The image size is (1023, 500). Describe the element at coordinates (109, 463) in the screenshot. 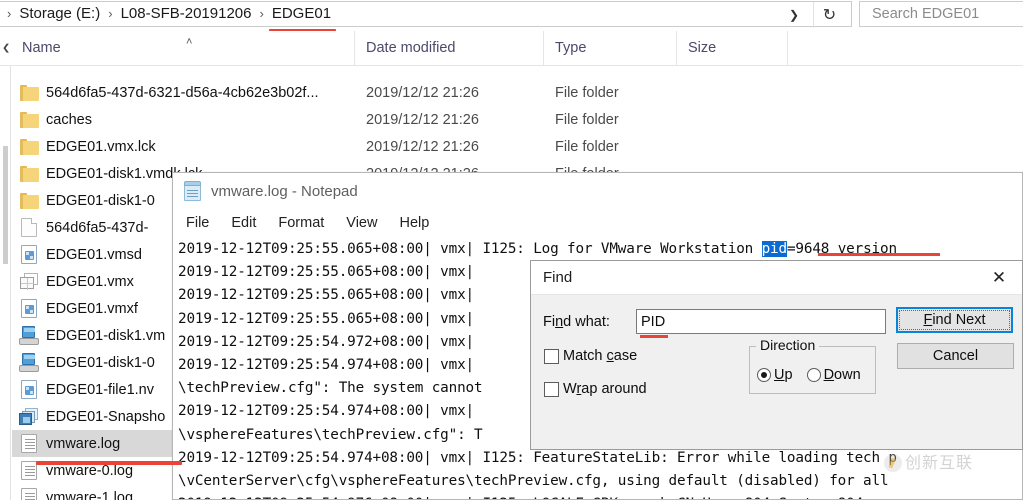

I see `selected-file-underline-annotation` at that location.